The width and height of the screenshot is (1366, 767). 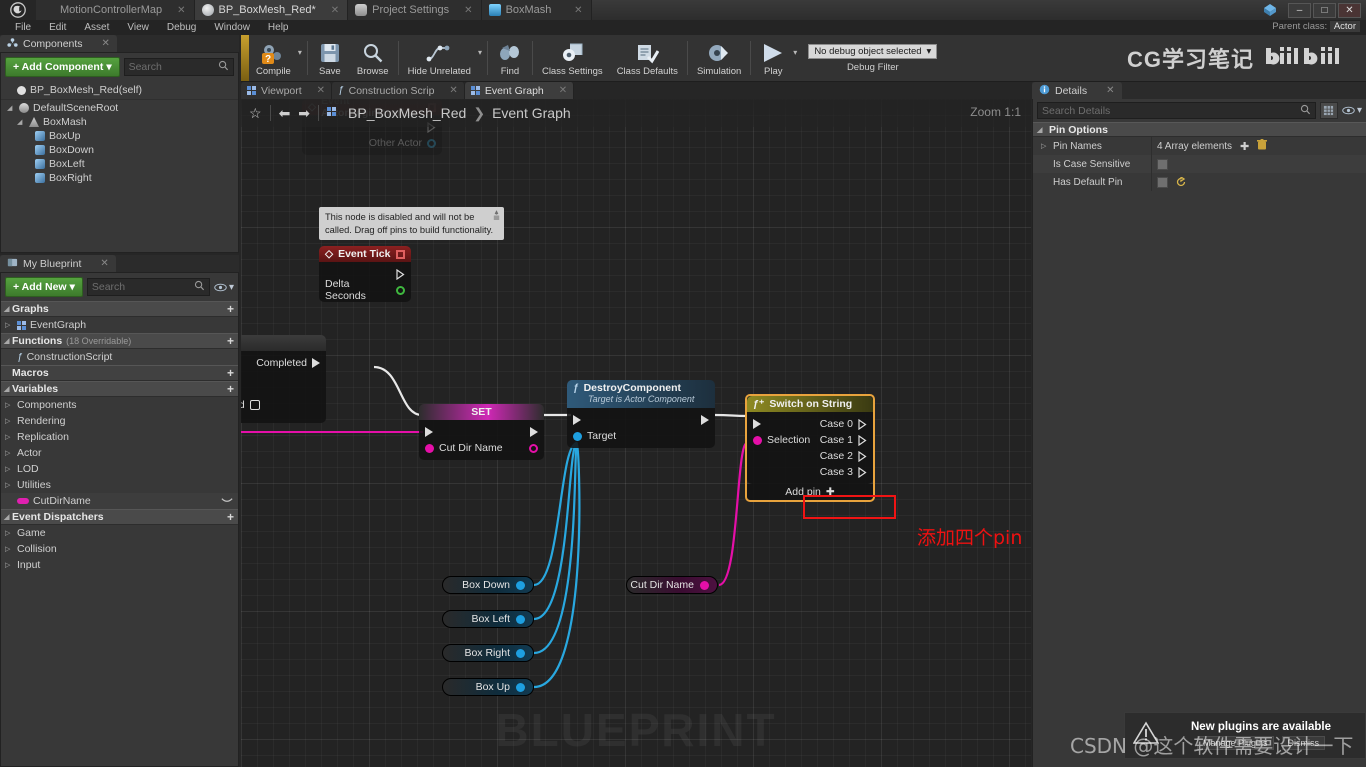 I want to click on section-macros: Macros +, so click(x=119, y=373).